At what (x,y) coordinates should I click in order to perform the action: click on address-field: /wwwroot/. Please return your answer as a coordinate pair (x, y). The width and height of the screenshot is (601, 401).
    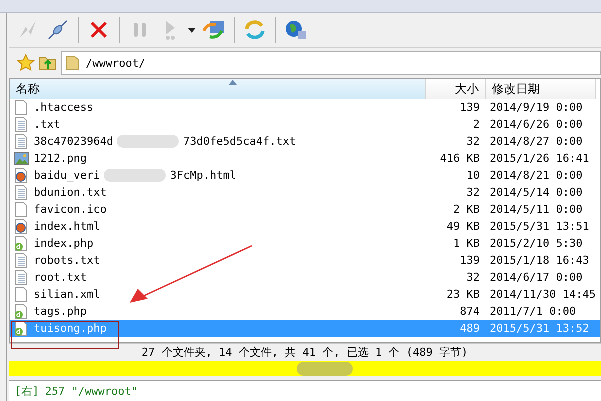
    Looking at the image, I should click on (331, 63).